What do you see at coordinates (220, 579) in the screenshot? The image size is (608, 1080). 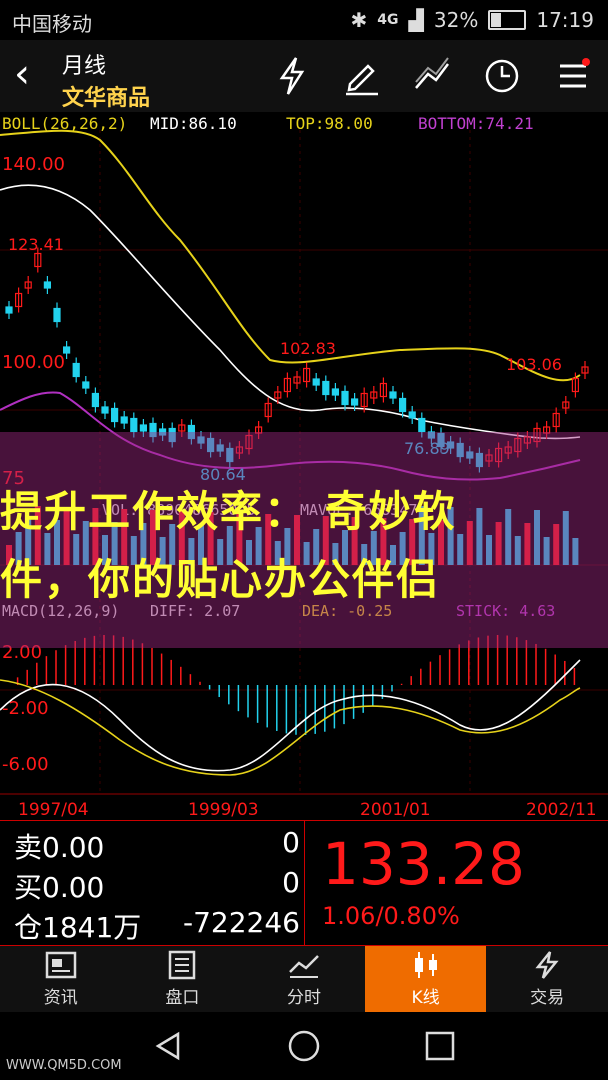 I see `overlay-line-2: 件，你的贴心办公伴侣` at bounding box center [220, 579].